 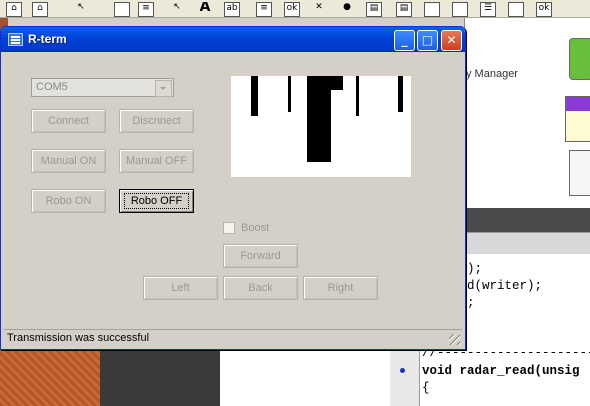 What do you see at coordinates (52, 87) in the screenshot?
I see `port-select-value: COM5` at bounding box center [52, 87].